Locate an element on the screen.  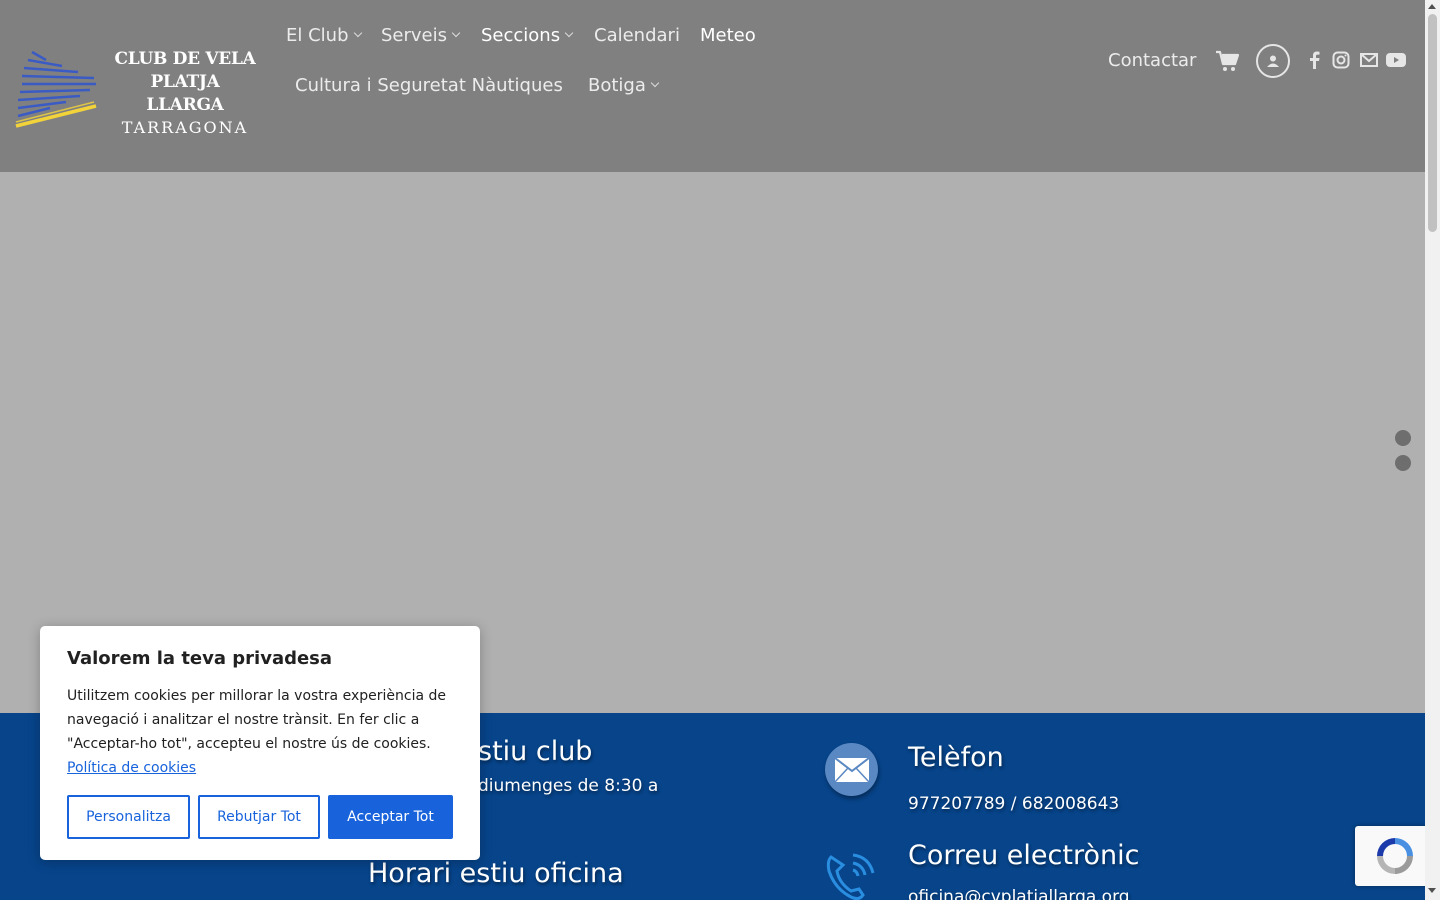
logo-text: CLUB DE VELA PLATJA LLARGA TARRAGONA is located at coordinates (185, 93).